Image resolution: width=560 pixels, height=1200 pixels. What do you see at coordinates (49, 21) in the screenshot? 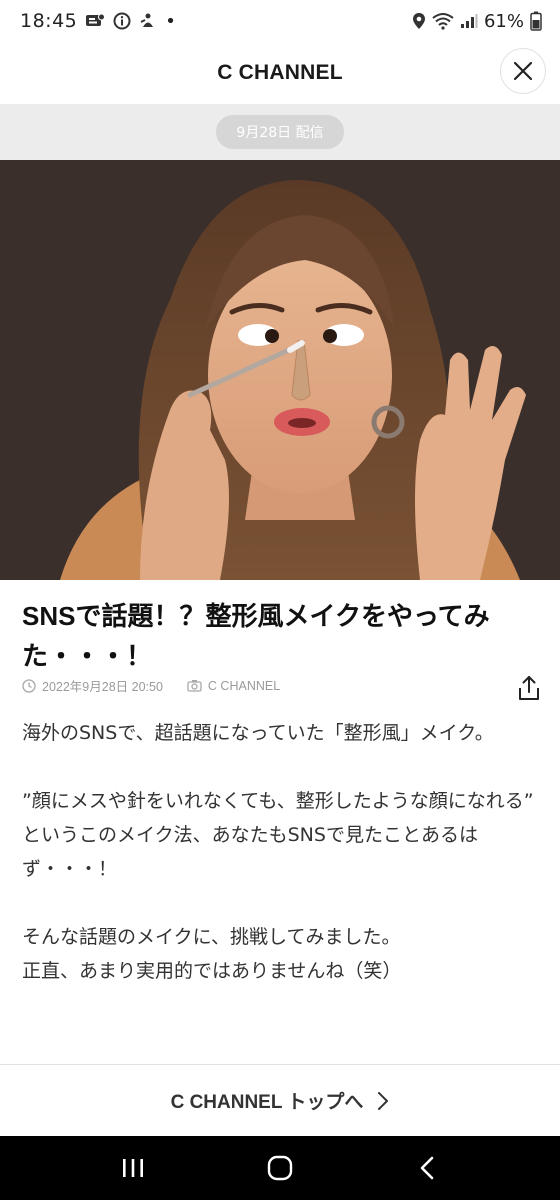
I see `status-time: 18:45` at bounding box center [49, 21].